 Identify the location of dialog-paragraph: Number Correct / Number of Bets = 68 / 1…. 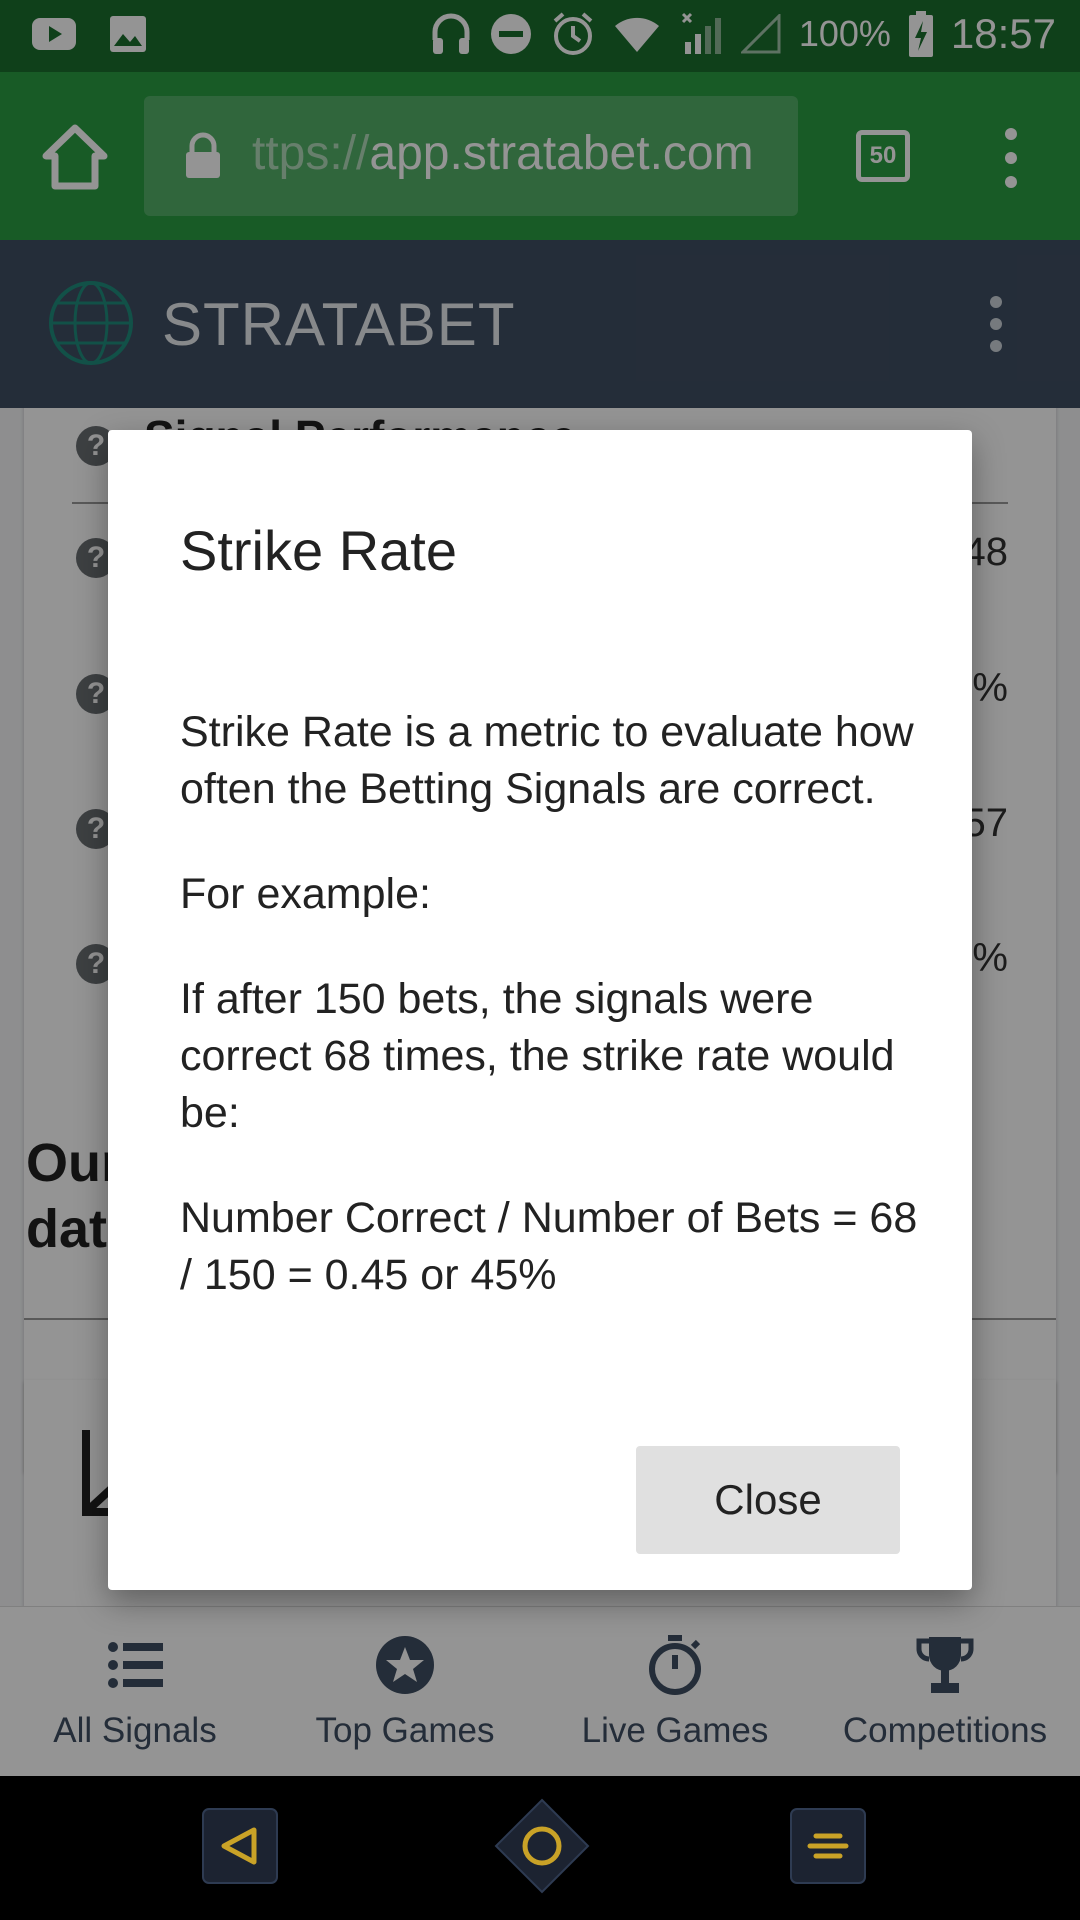
(549, 1246).